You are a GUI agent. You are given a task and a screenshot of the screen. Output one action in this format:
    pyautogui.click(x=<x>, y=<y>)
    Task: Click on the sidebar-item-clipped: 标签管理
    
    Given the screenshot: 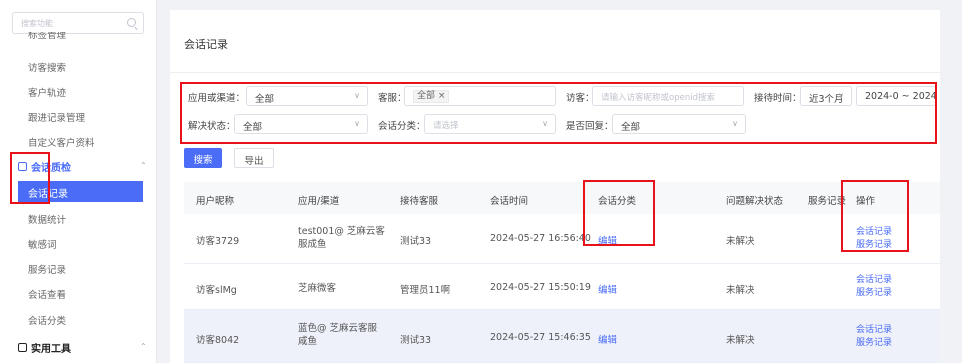 What is the action you would take?
    pyautogui.click(x=78, y=37)
    